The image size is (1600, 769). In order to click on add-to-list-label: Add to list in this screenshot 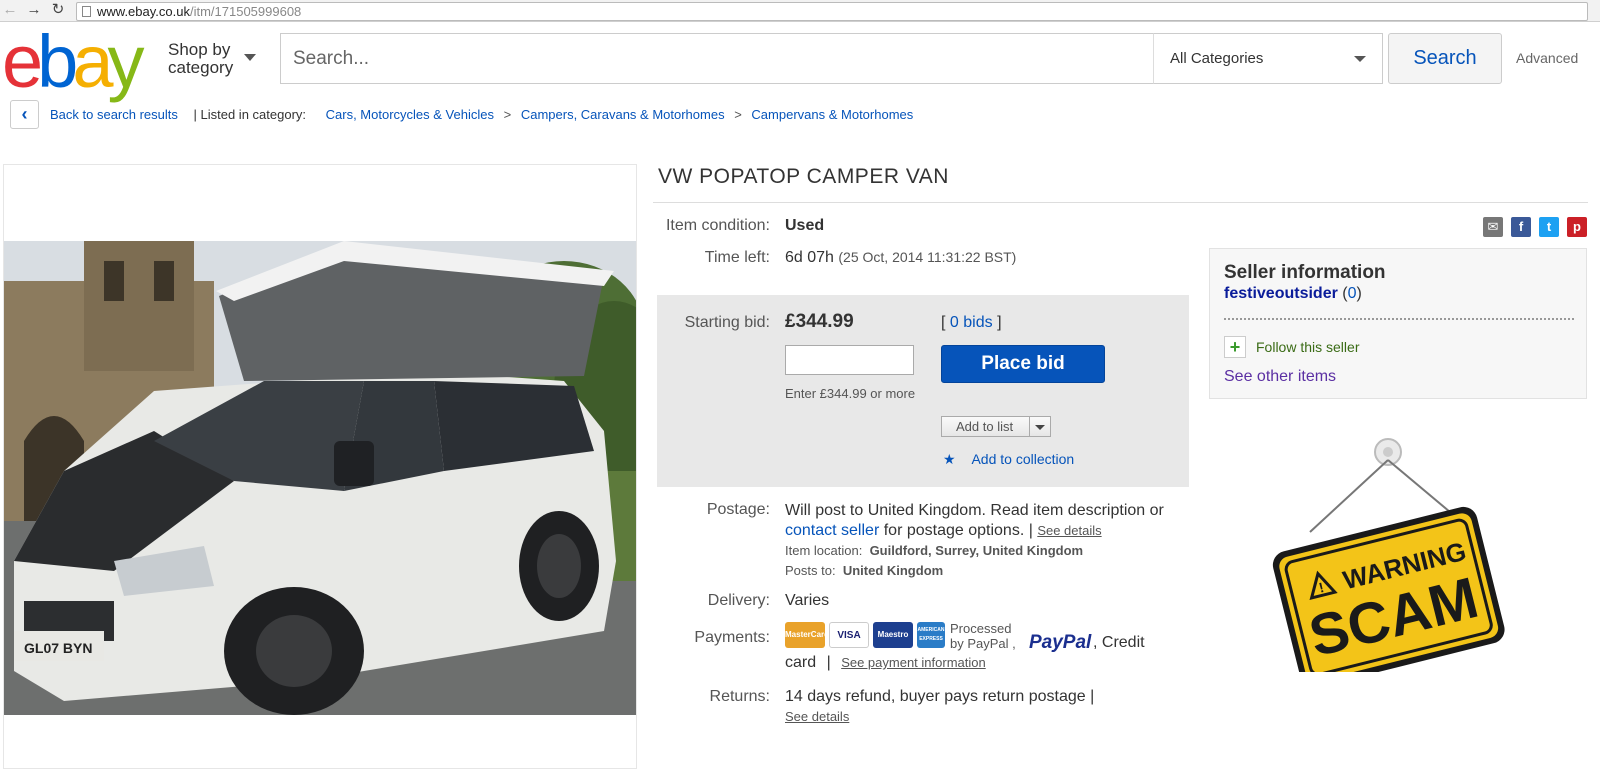, I will do `click(985, 426)`.